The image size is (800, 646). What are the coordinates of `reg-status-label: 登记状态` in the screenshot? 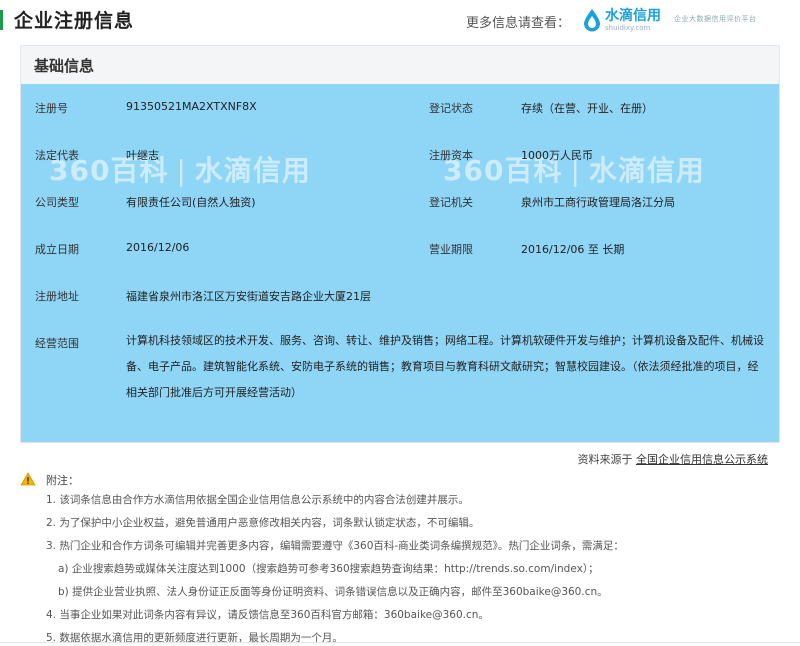 It's located at (451, 108).